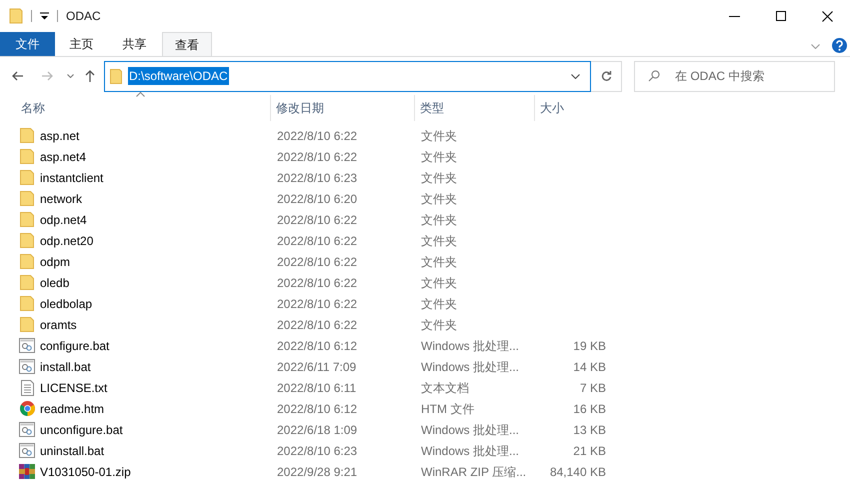  Describe the element at coordinates (317, 430) in the screenshot. I see `date-cell-text: 2022/6/18 1:09` at that location.